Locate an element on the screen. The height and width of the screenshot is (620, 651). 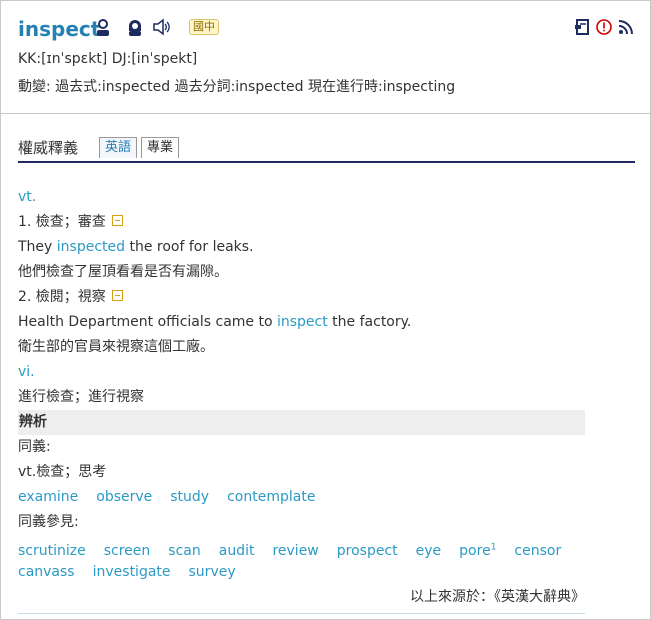
see-also-link: investigate is located at coordinates (132, 572).